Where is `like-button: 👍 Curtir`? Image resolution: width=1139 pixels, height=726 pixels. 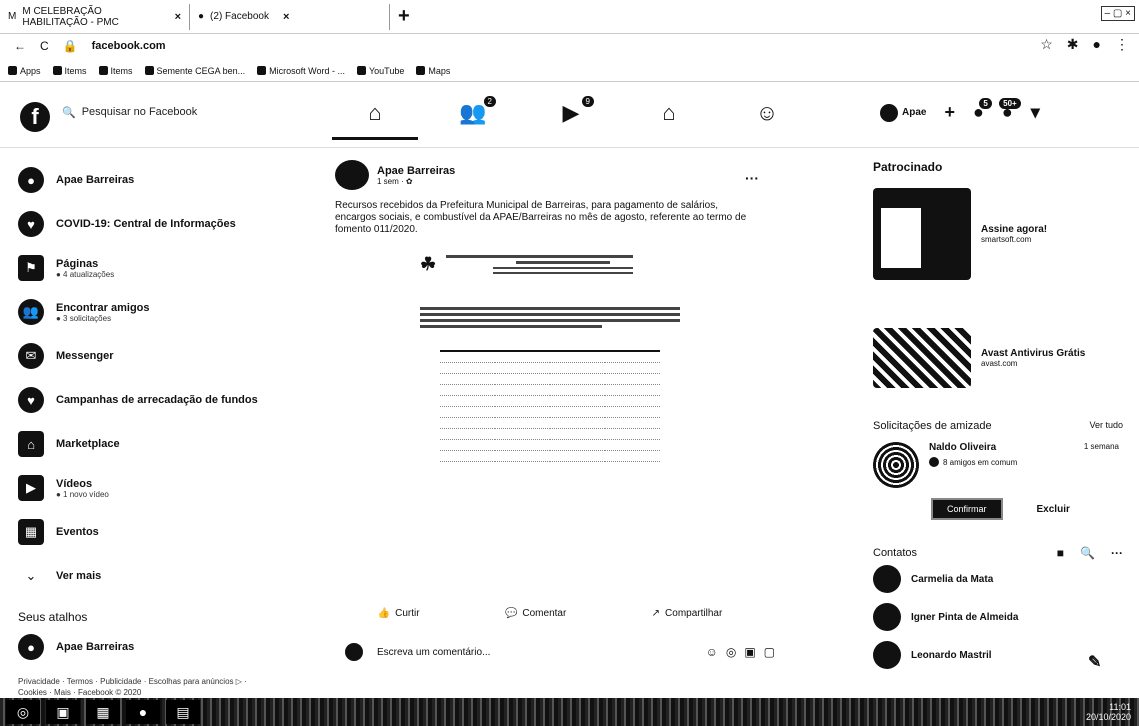 like-button: 👍 Curtir is located at coordinates (399, 613).